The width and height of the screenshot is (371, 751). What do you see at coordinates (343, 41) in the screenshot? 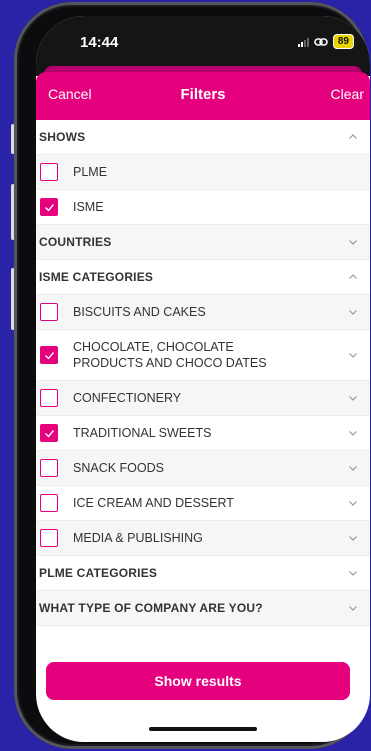
I see `battery-indicator: 89` at bounding box center [343, 41].